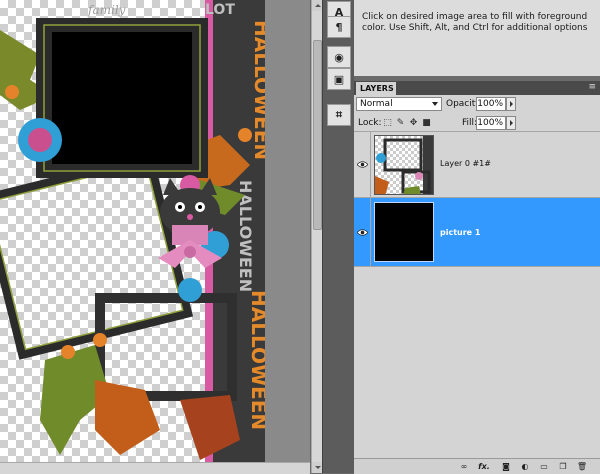 The image size is (600, 474). Describe the element at coordinates (563, 466) in the screenshot. I see `new-layer-icon: ❐` at that location.